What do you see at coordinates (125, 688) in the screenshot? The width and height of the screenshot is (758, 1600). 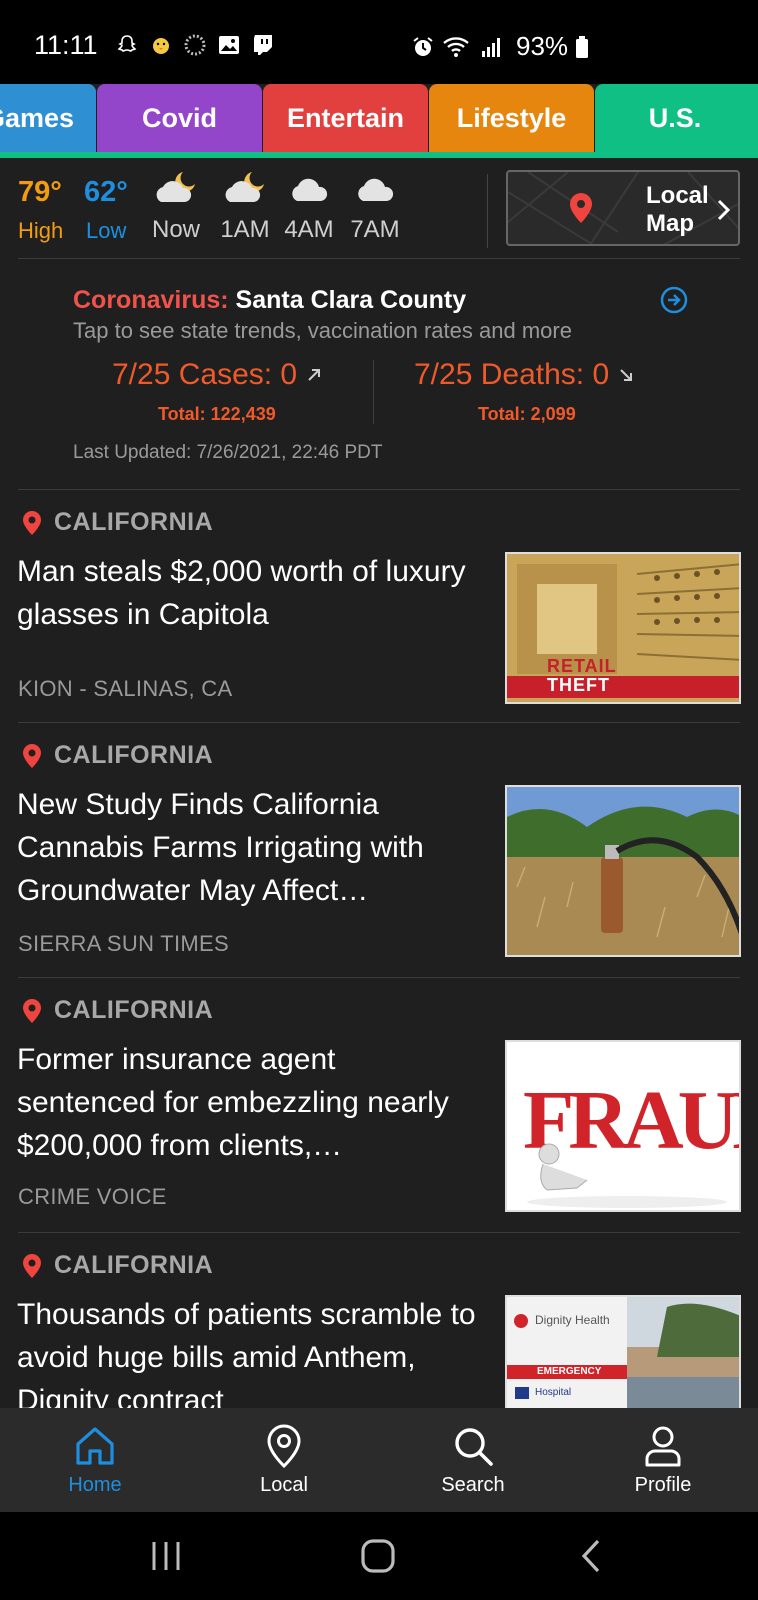 I see `news-source: KION - SALINAS, CA` at bounding box center [125, 688].